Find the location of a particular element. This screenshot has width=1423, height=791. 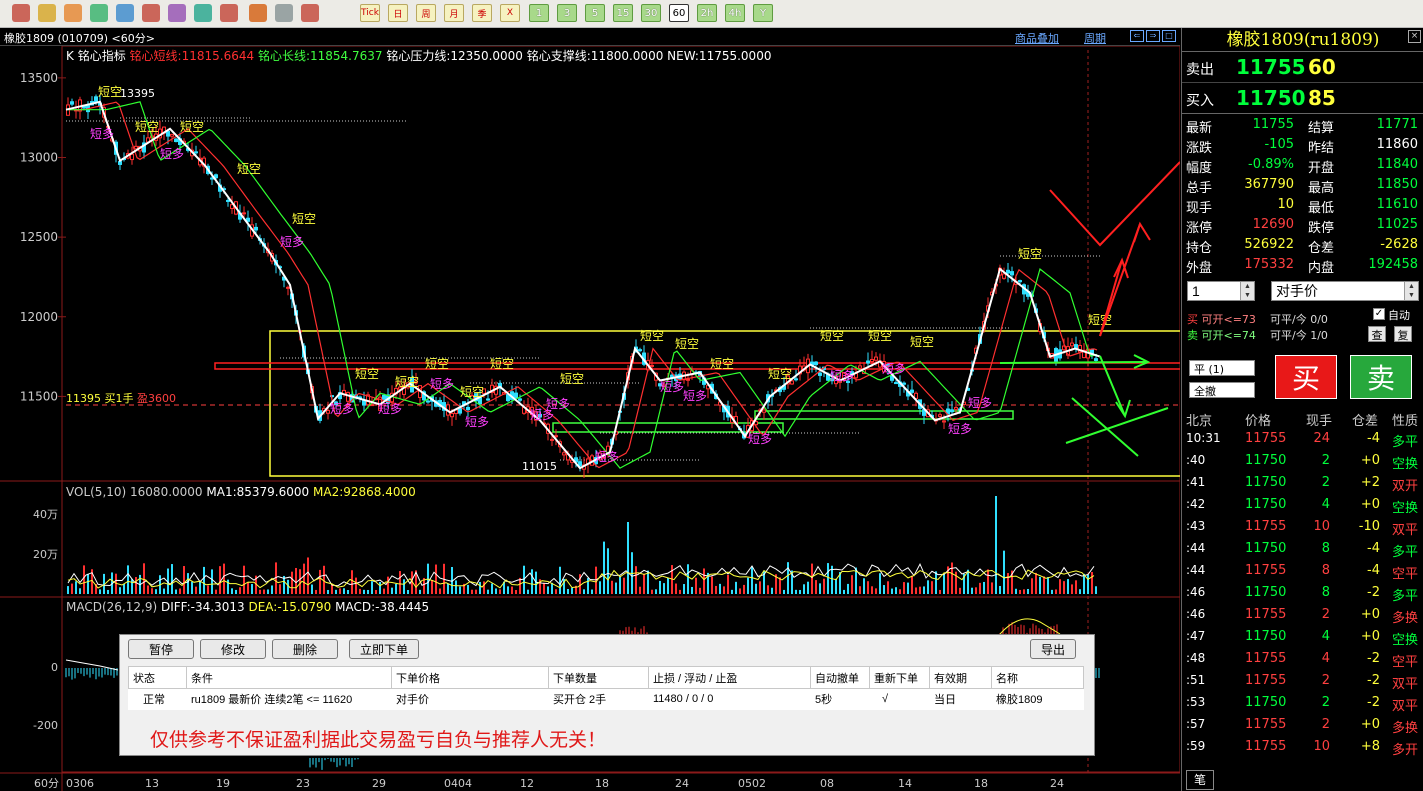

pause-button: 暂停 is located at coordinates (161, 649).